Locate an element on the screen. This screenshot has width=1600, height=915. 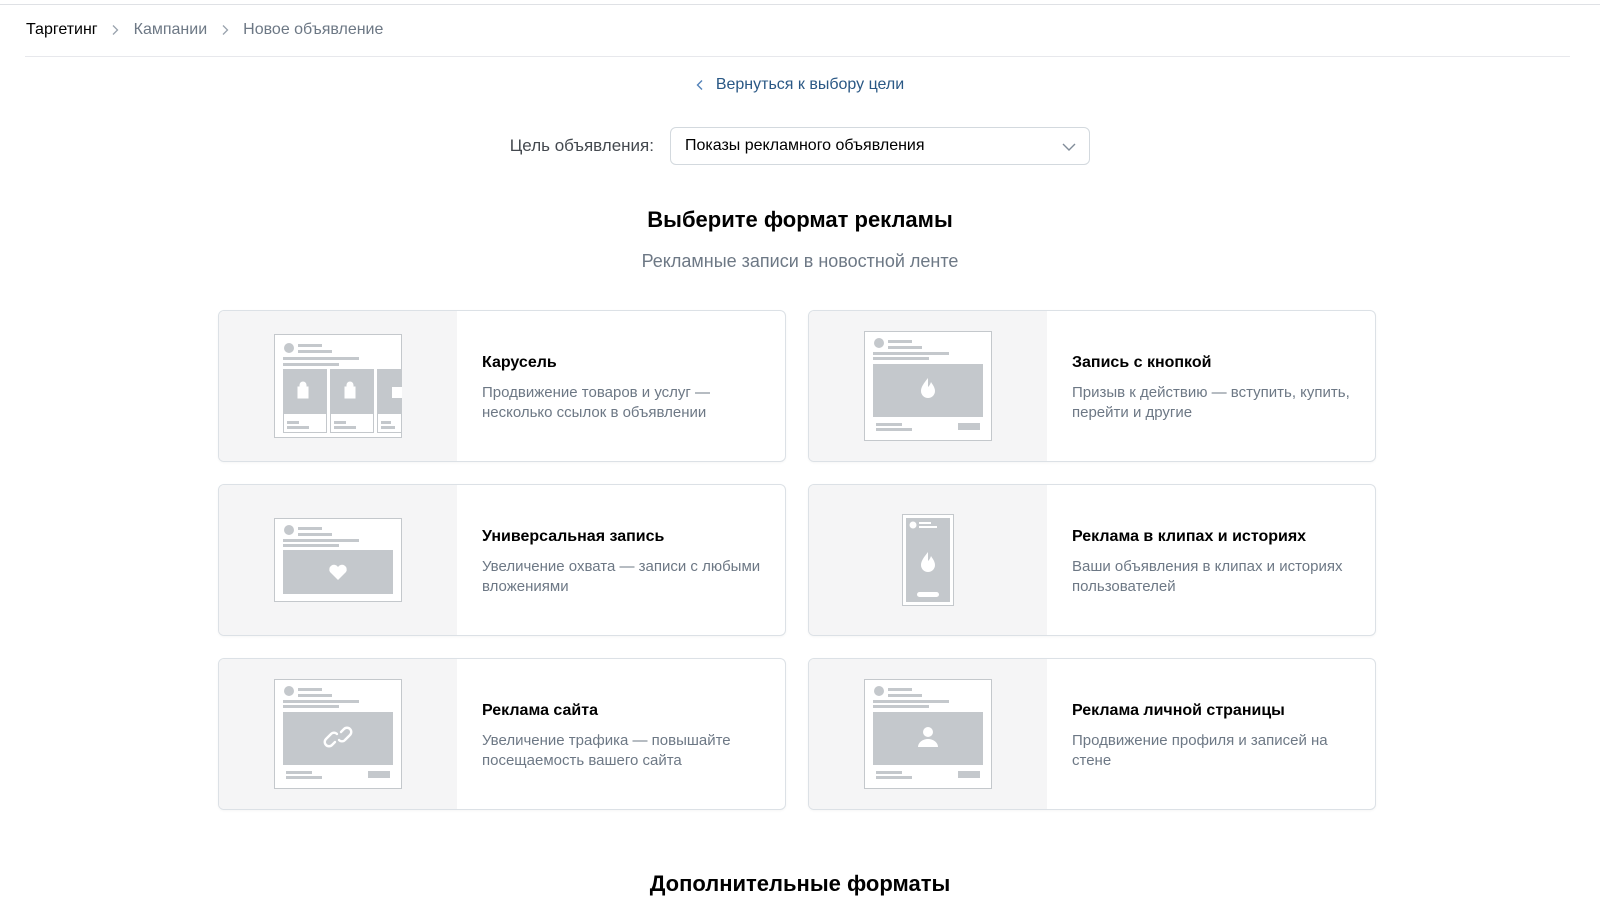
clips-stories-icon is located at coordinates (928, 560).